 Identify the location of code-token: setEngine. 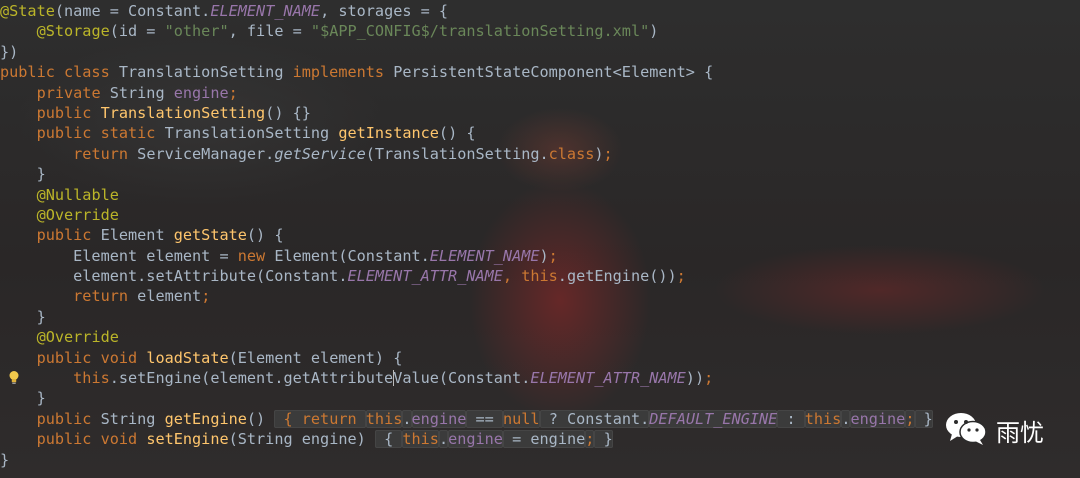
(187, 439).